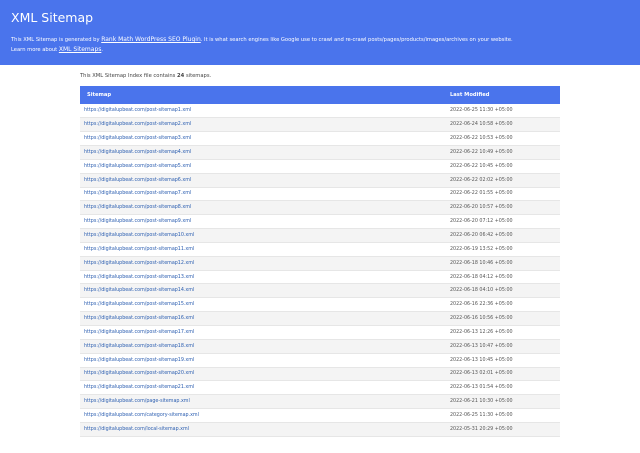 This screenshot has width=640, height=453. Describe the element at coordinates (503, 429) in the screenshot. I see `last-modified-cell: 2022-05-31 20:29 +05:00` at that location.